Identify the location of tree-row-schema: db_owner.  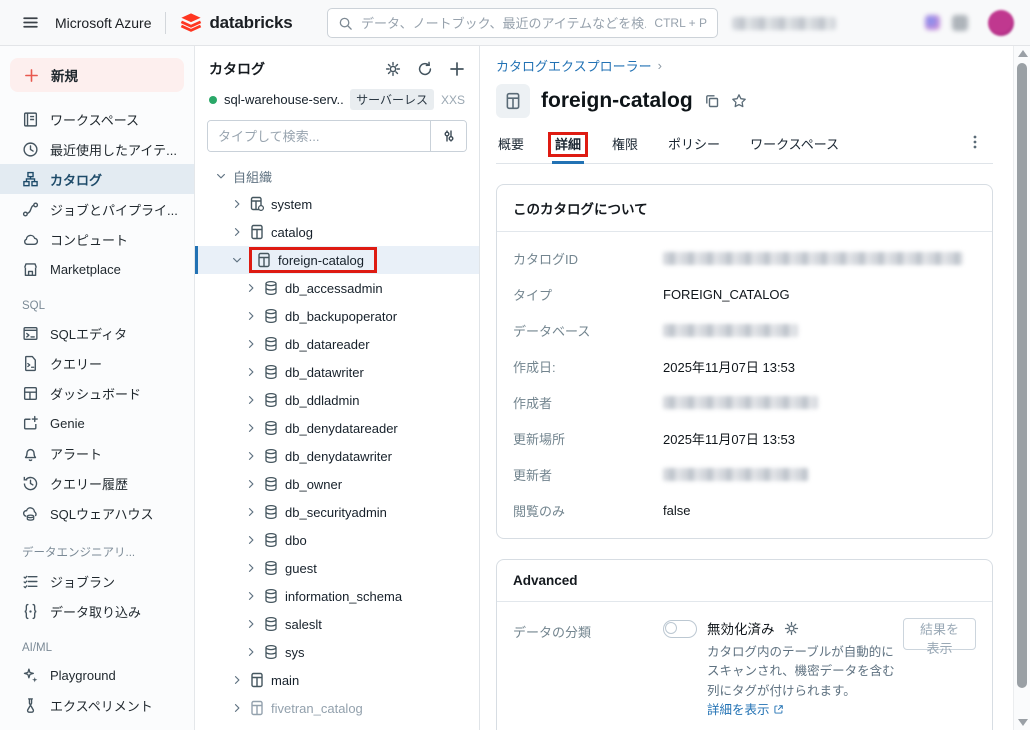
(337, 484).